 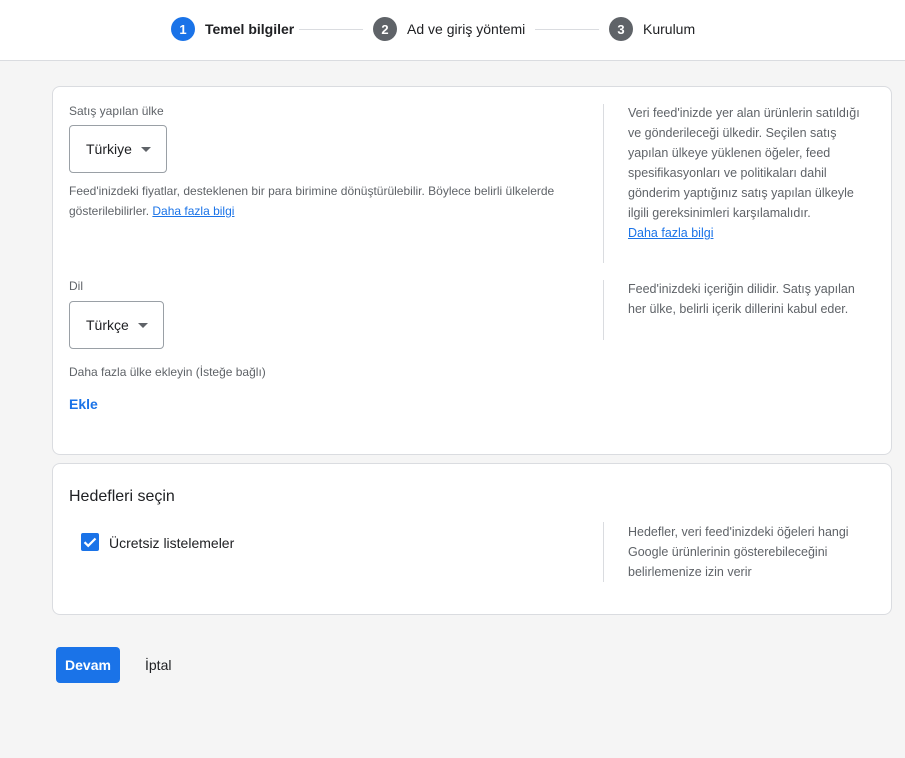 What do you see at coordinates (385, 29) in the screenshot?
I see `step-2-number: 2` at bounding box center [385, 29].